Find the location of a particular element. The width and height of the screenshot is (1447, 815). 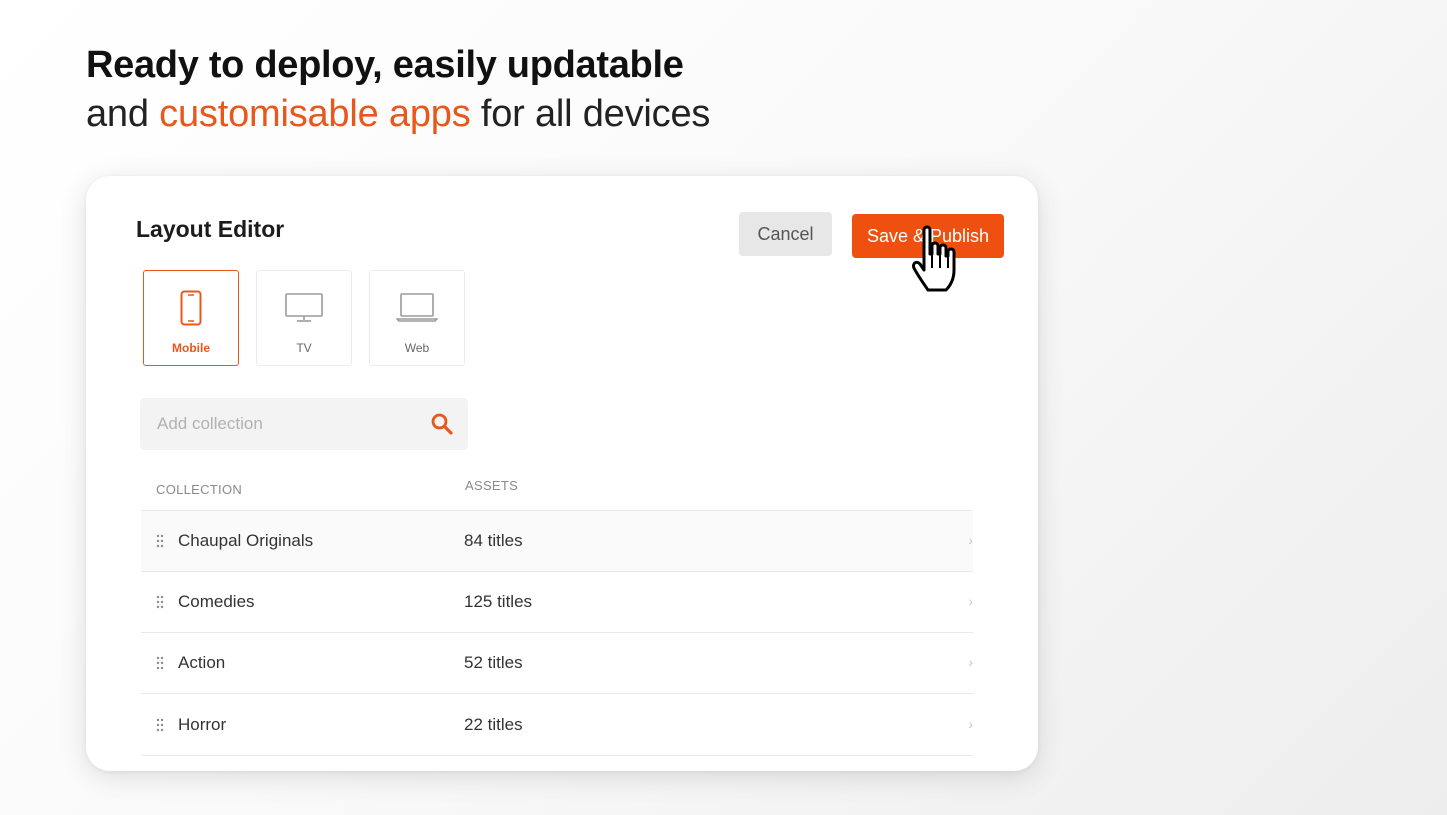

table-row: Comedies 125 titles › is located at coordinates (557, 601).